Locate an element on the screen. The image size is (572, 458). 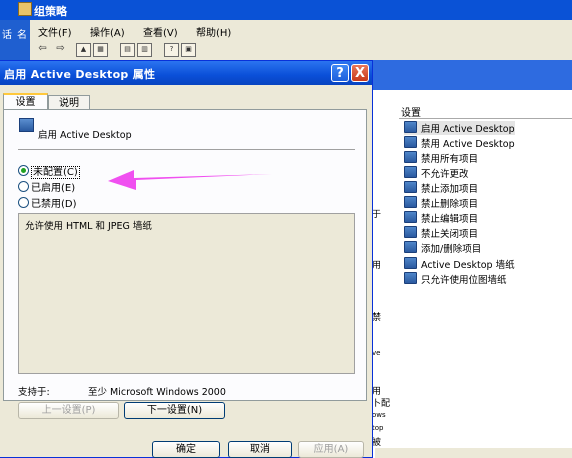
forward-arrow-icon: ⇨ is located at coordinates (60, 49).